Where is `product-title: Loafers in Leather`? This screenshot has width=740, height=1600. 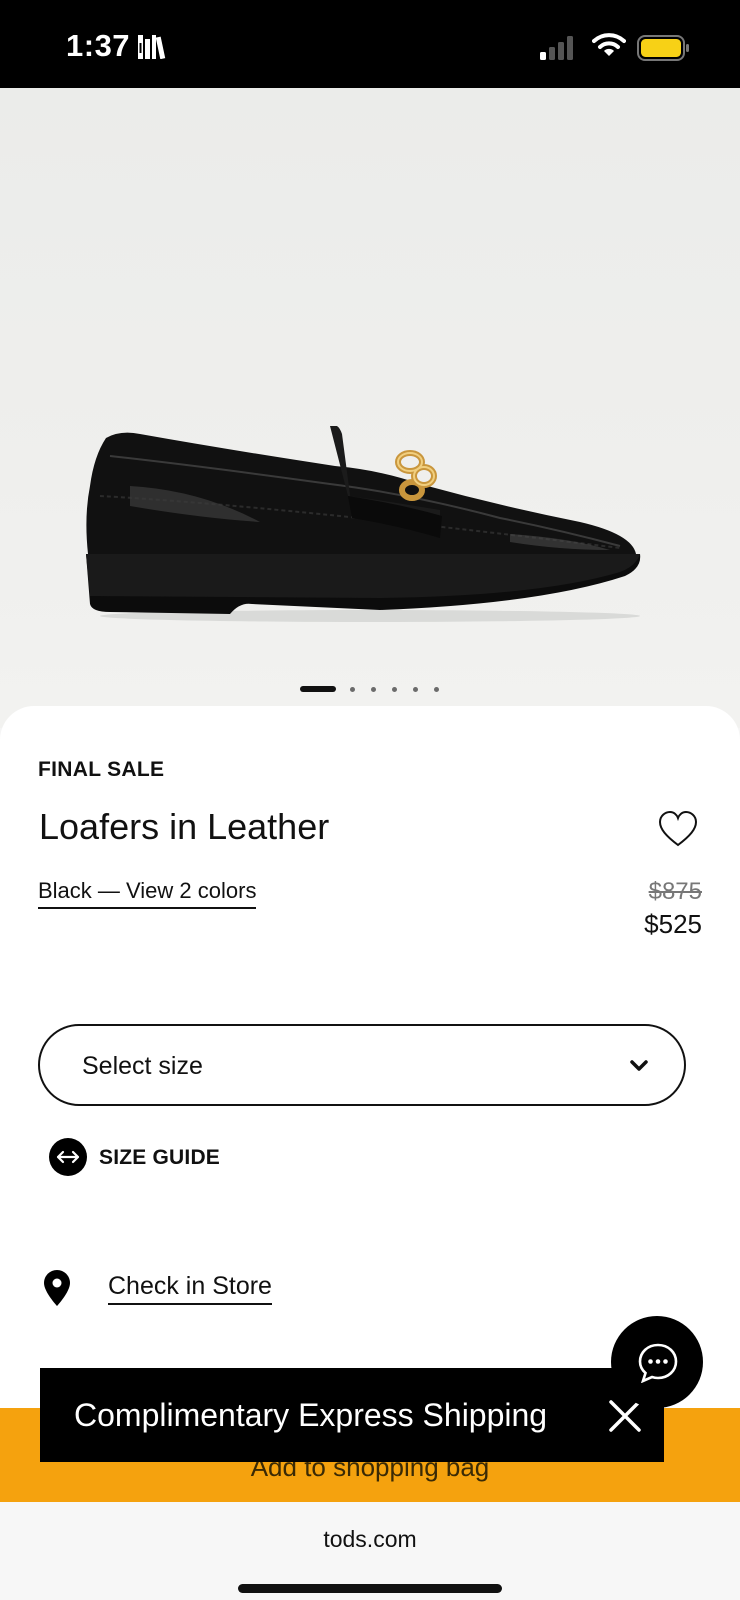 product-title: Loafers in Leather is located at coordinates (184, 826).